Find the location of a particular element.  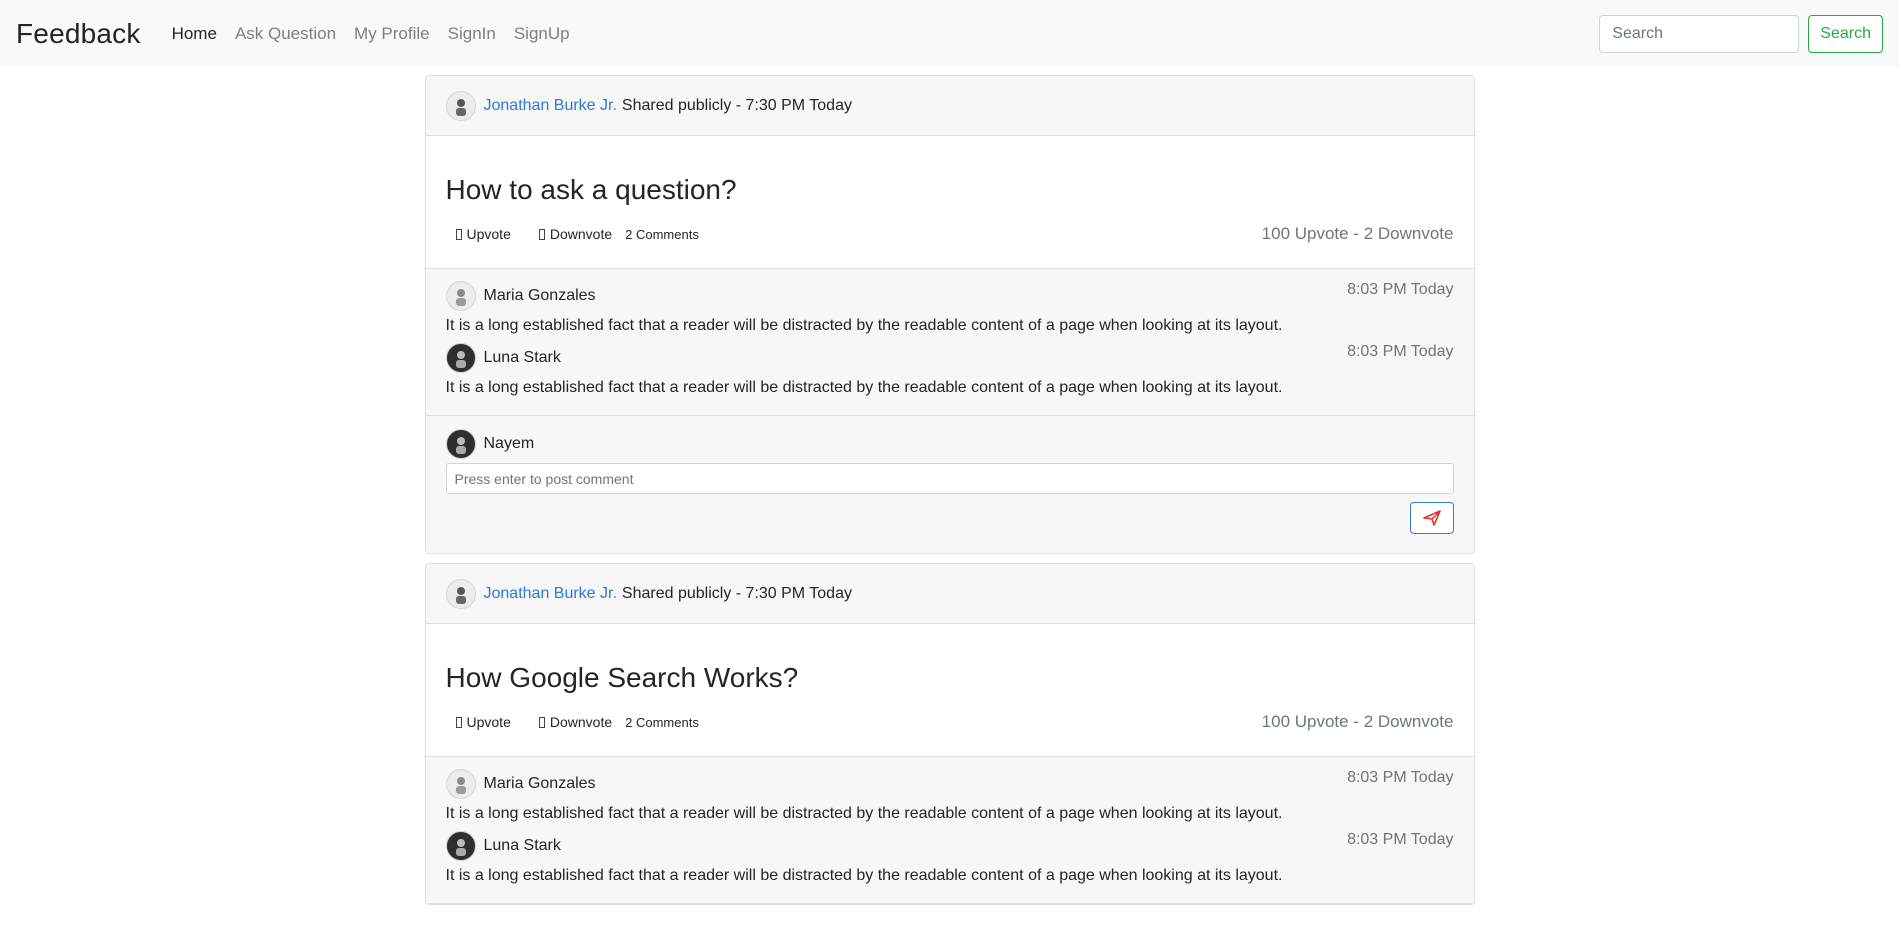

nav-signup: SignUp is located at coordinates (542, 34).